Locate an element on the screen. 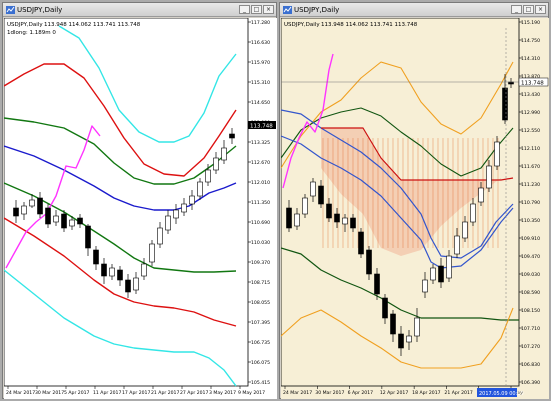 This screenshot has height=401, width=551. y-tick-label: 110.350 is located at coordinates (530, 221).